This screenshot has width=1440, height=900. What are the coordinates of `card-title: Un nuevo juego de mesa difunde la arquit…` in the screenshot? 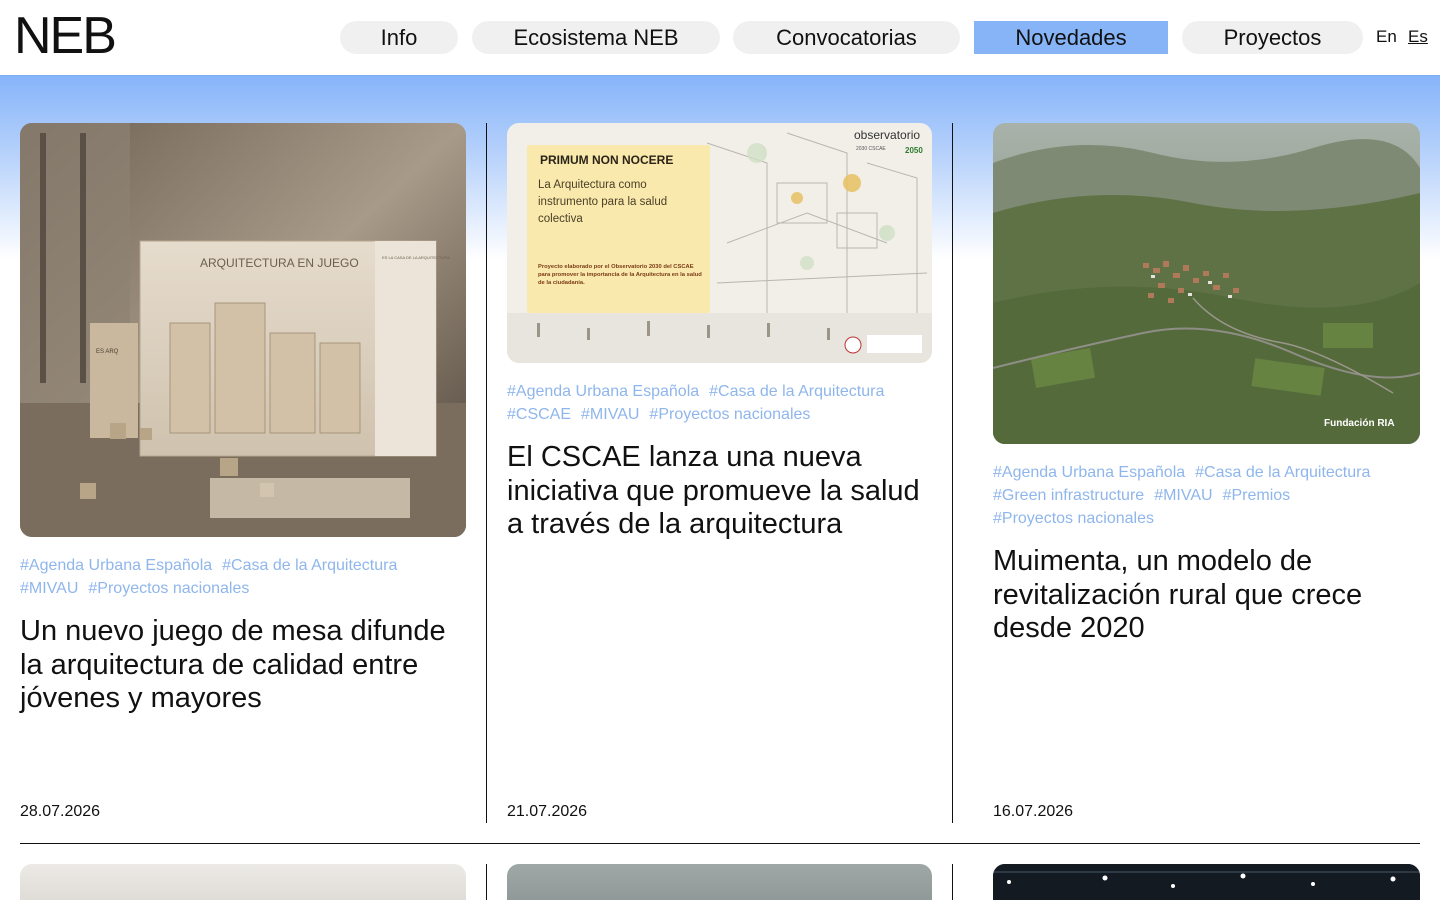 It's located at (243, 665).